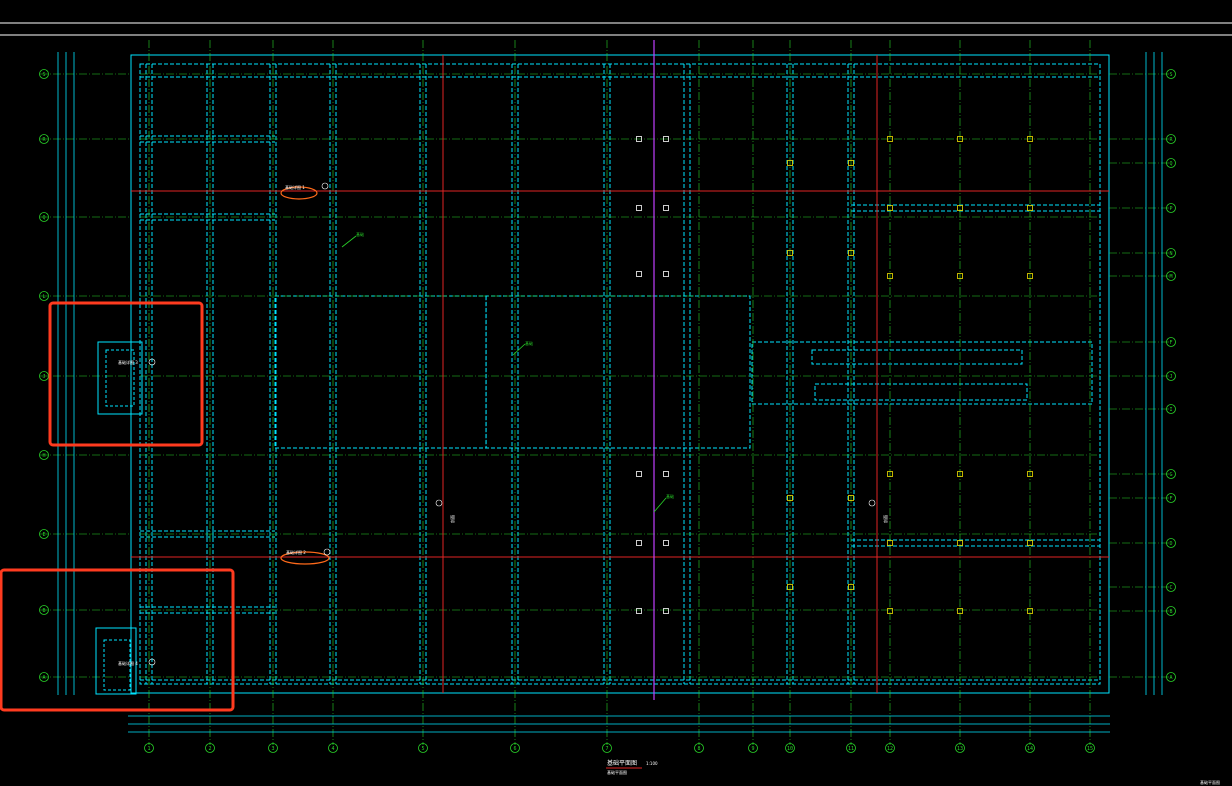 Image resolution: width=1232 pixels, height=786 pixels. I want to click on left-axis-bubbles: S R Q L J H E B A, so click(44, 375).